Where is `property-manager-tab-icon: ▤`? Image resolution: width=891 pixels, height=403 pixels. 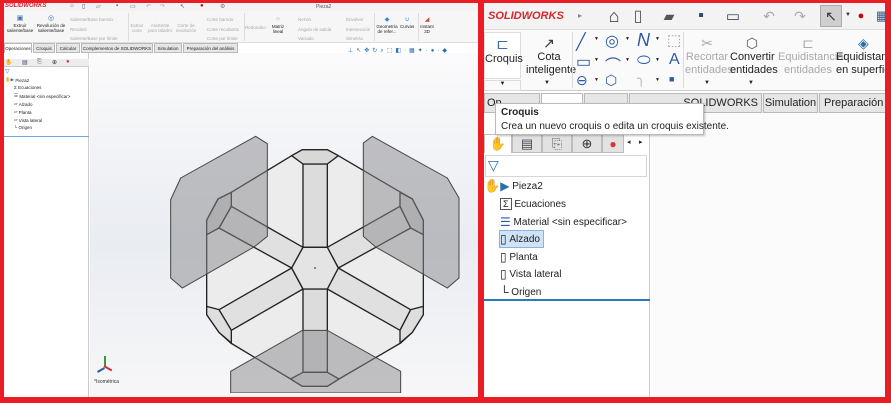
property-manager-tab-icon: ▤ is located at coordinates (25, 62).